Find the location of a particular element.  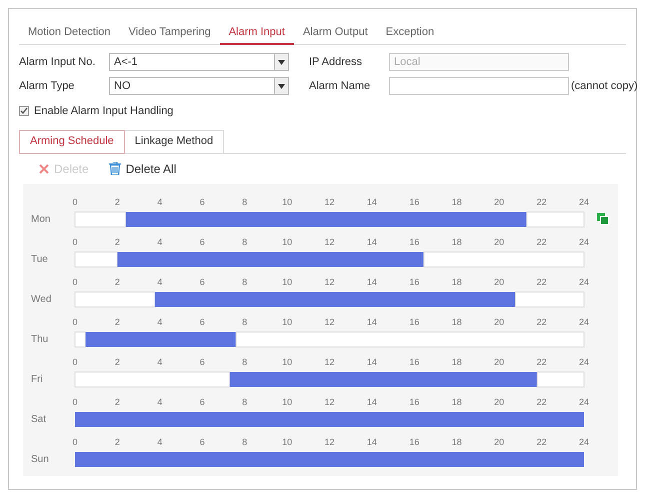

dropdown: NO is located at coordinates (199, 86).